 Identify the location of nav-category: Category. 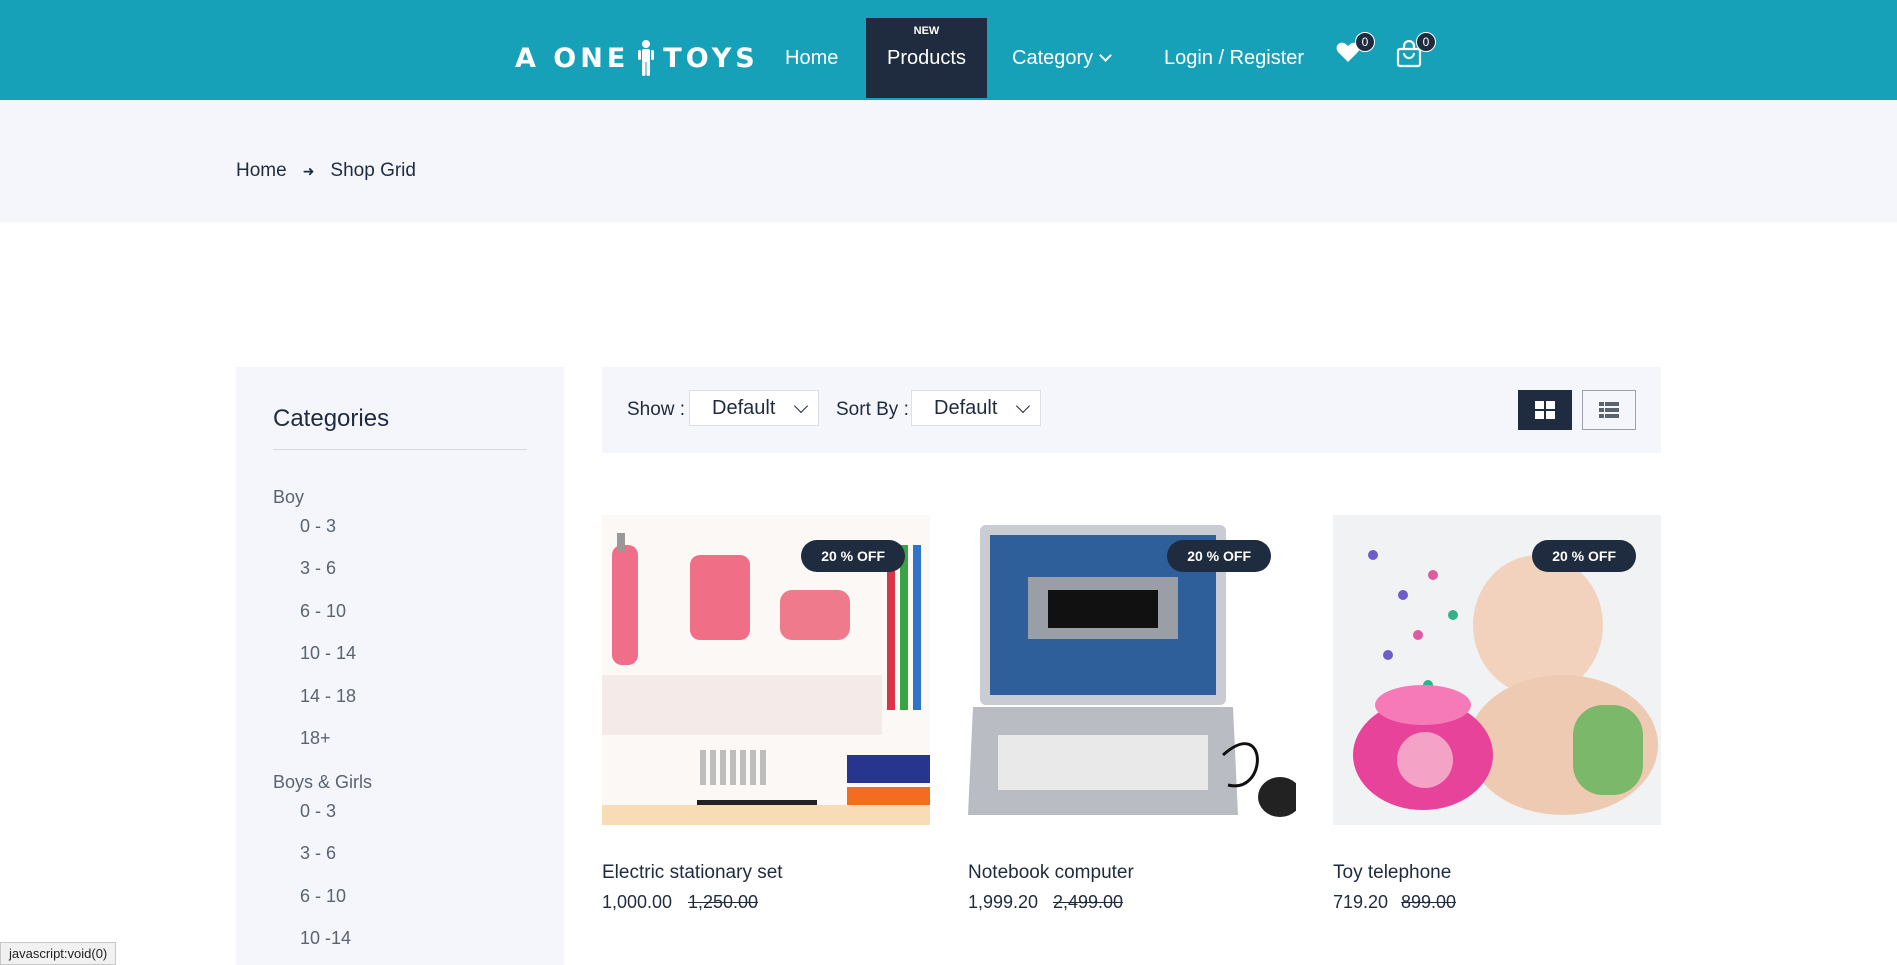
(1062, 58).